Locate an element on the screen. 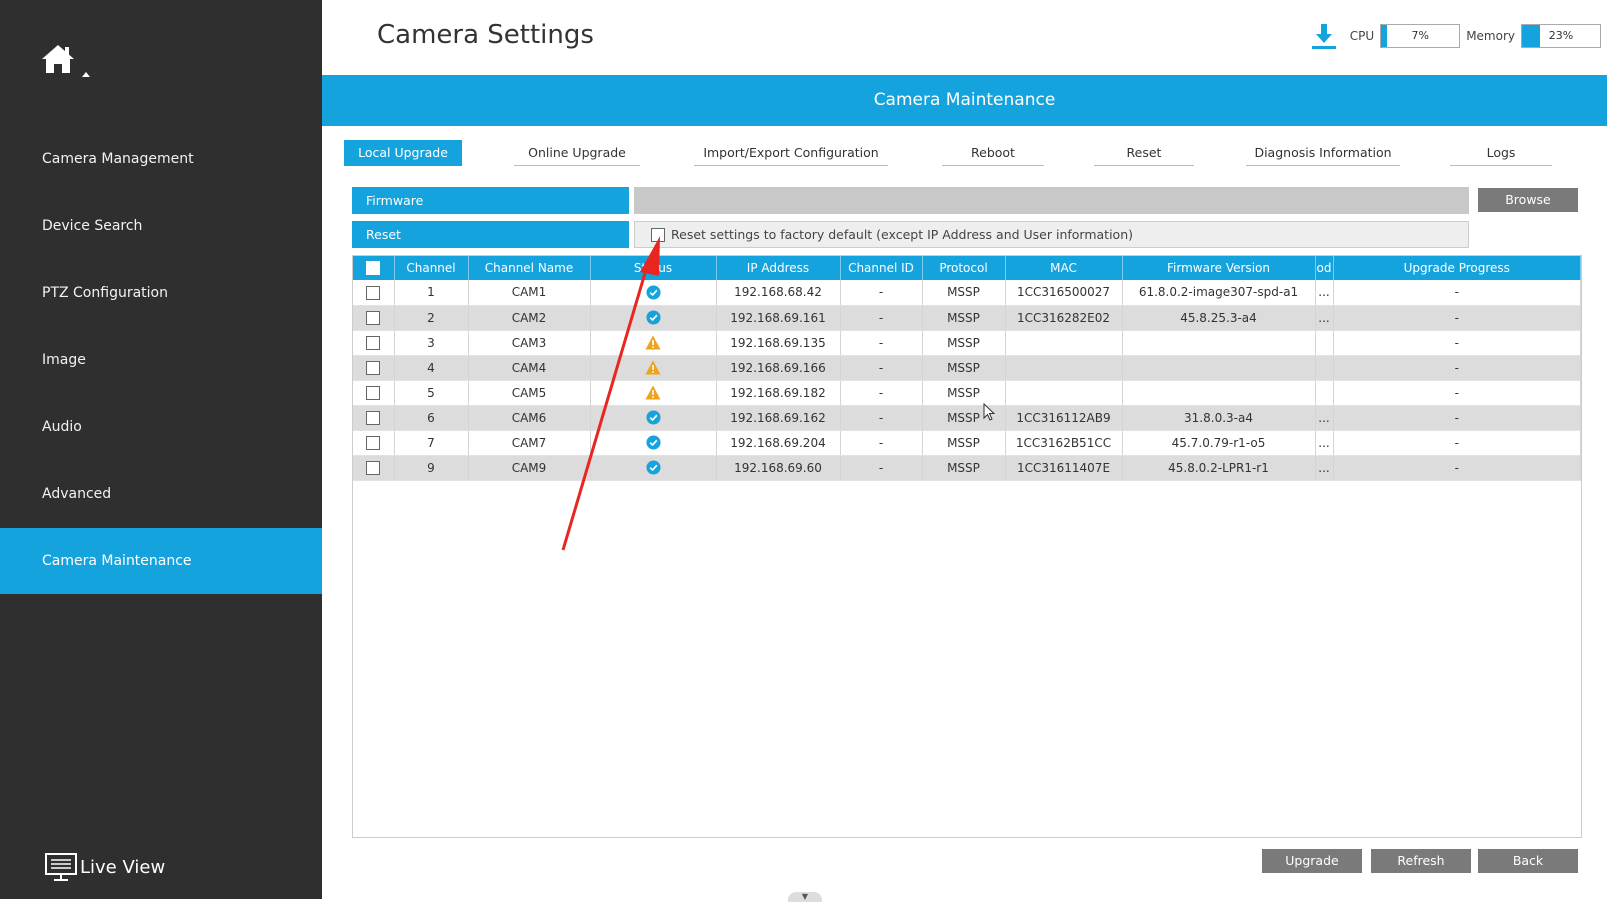 The width and height of the screenshot is (1613, 902). table-row: 3 CAM3 192.168.69.135- MSSP - is located at coordinates (967, 343).